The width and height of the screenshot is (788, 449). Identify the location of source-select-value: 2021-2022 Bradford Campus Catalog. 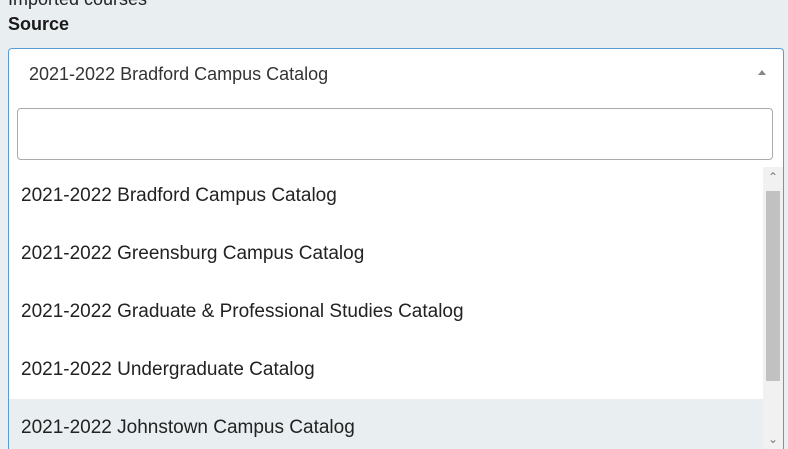
(179, 74).